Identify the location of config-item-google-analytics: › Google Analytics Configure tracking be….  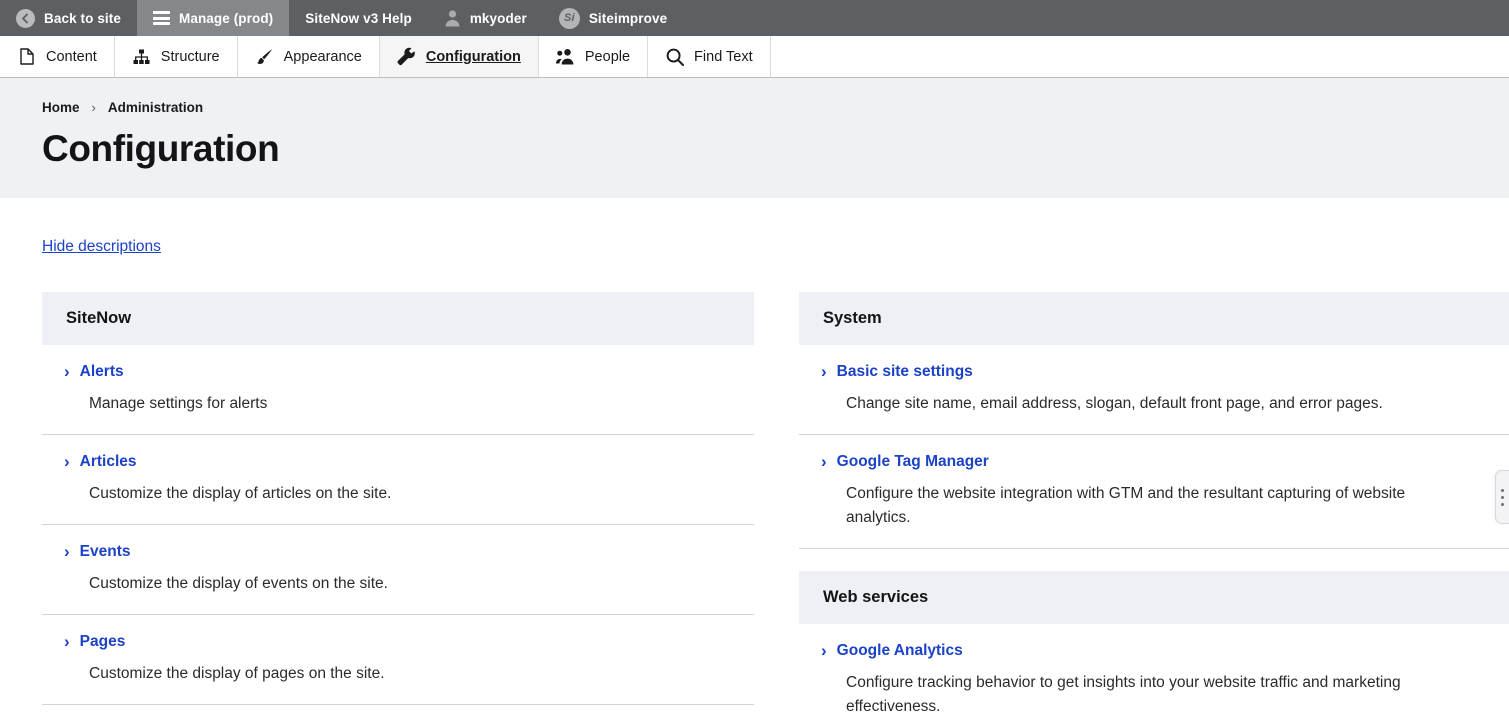
(1154, 671).